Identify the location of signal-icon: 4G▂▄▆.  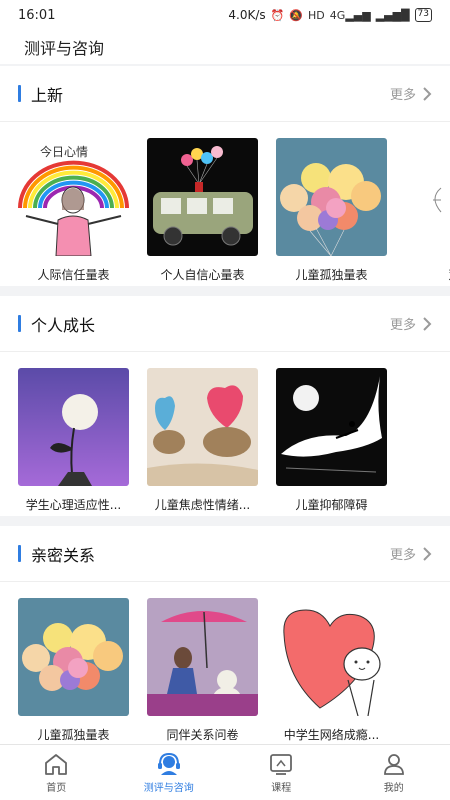
(350, 15).